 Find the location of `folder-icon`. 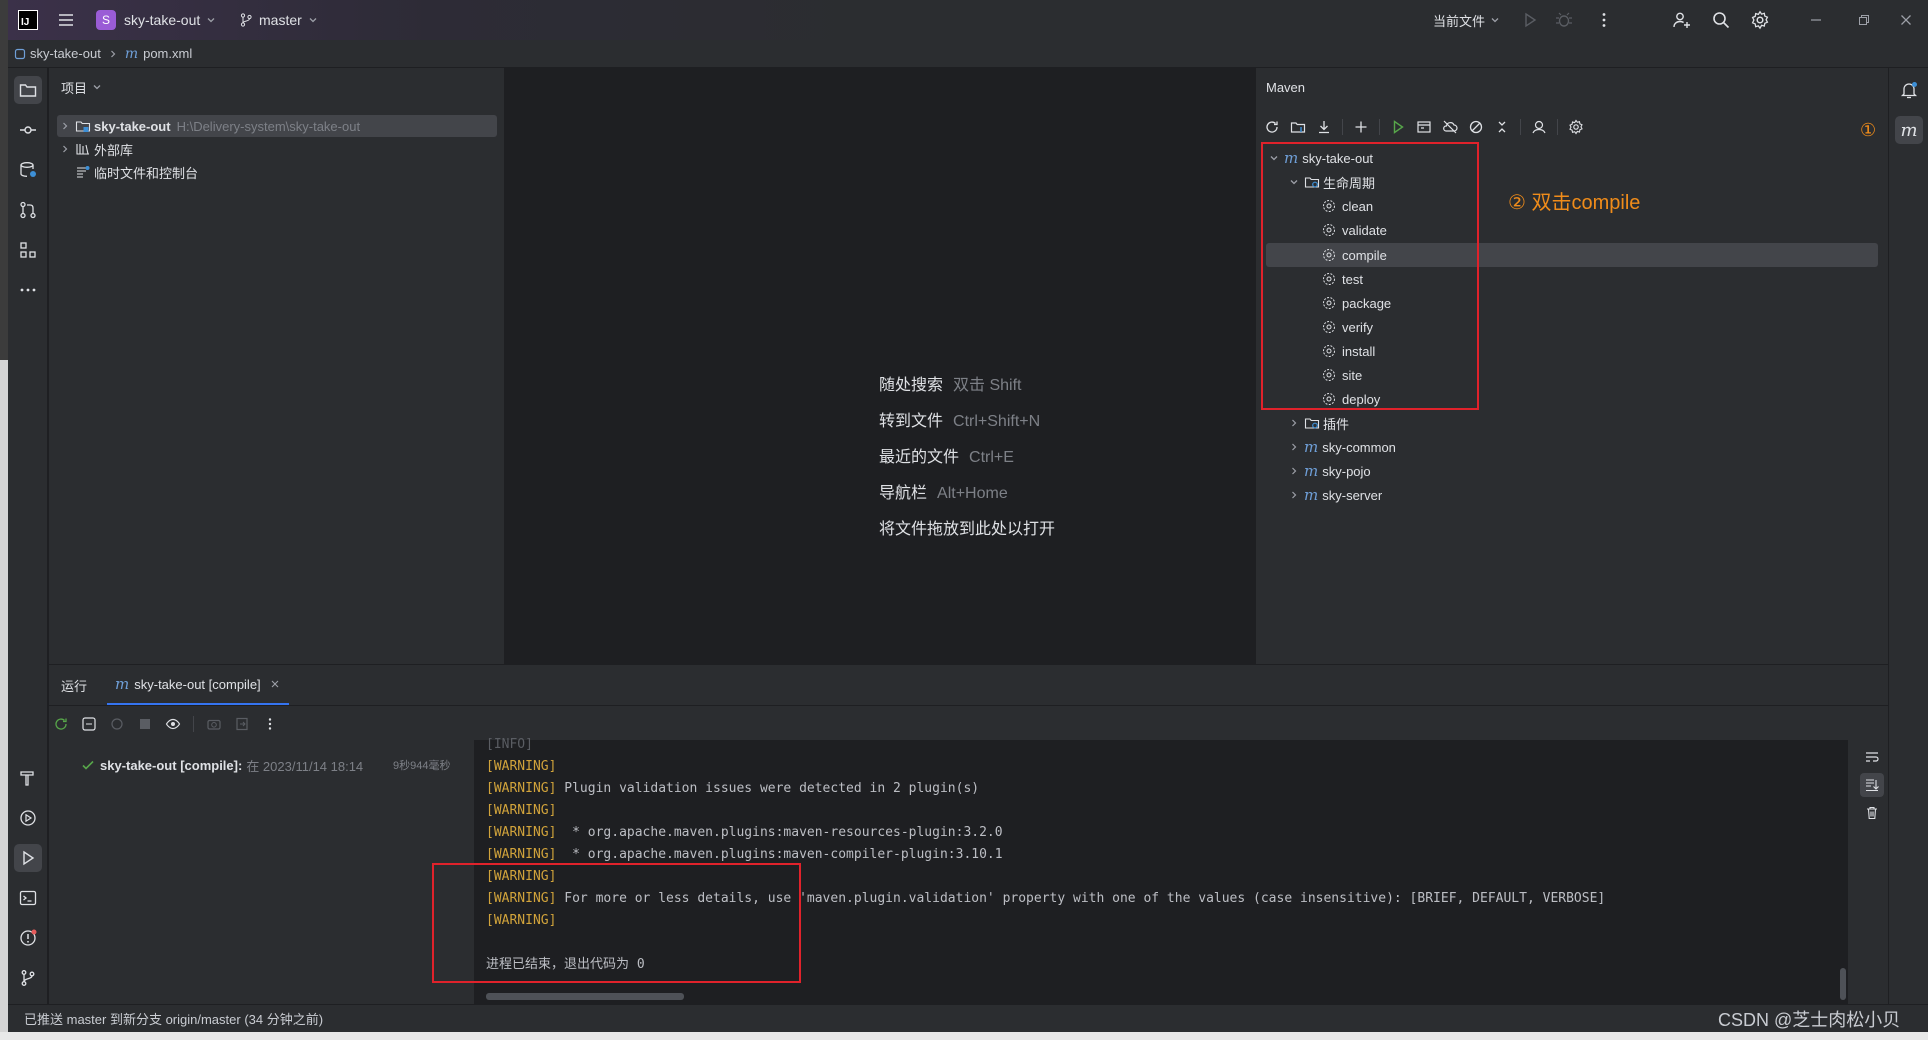

folder-icon is located at coordinates (28, 90).